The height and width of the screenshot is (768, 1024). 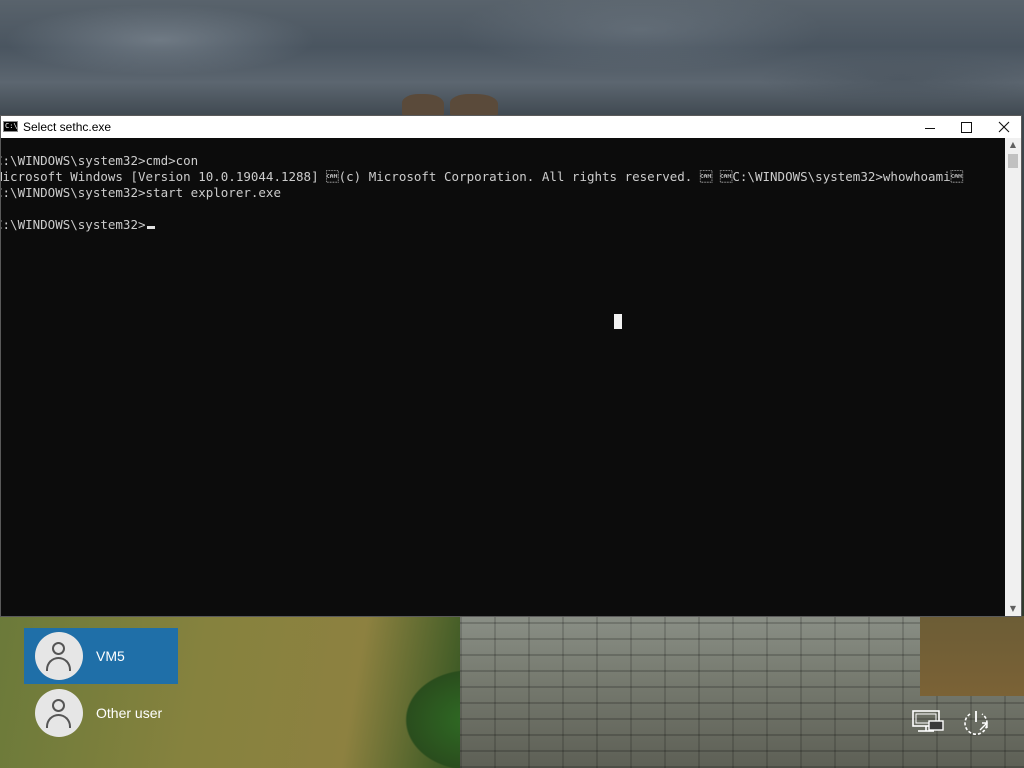 I want to click on network-icon, so click(x=928, y=721).